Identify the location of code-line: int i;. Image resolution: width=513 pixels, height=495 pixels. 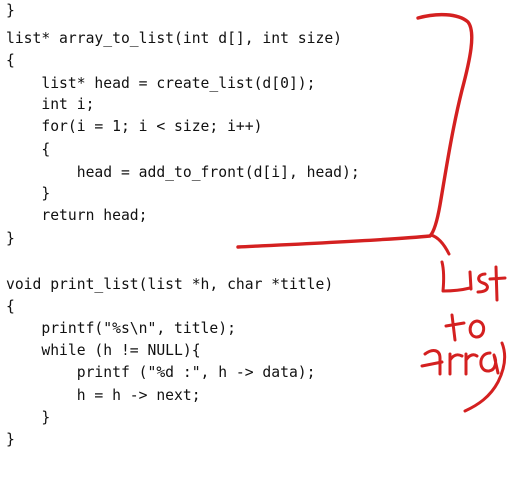
(50, 104).